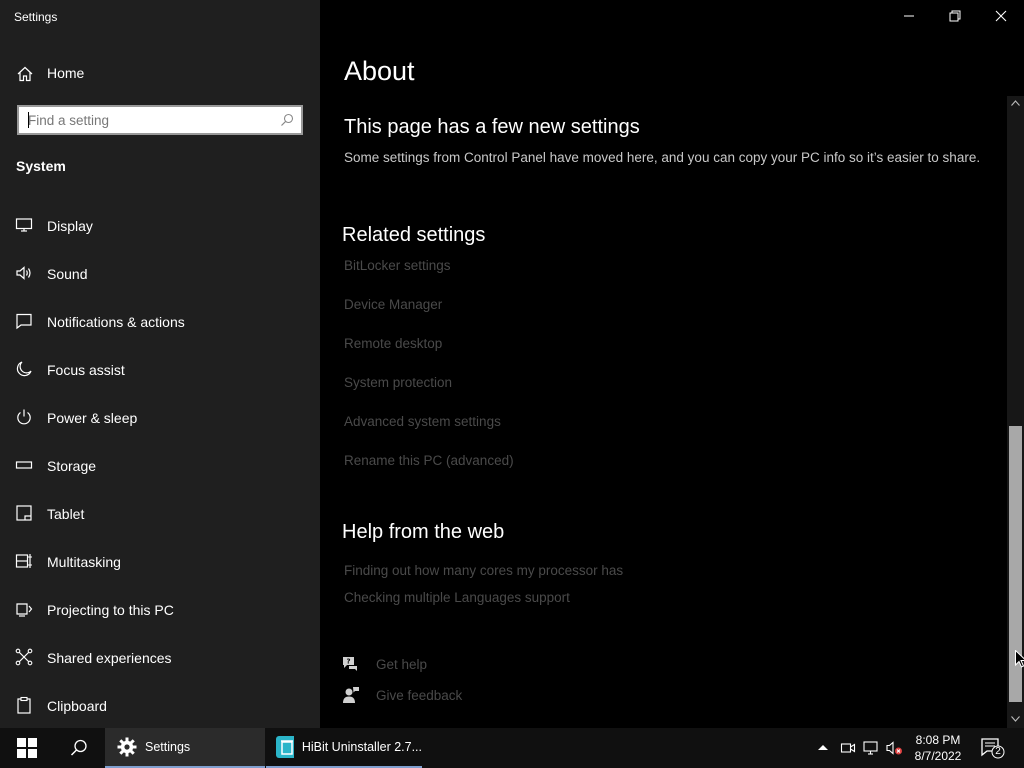  Describe the element at coordinates (492, 127) in the screenshot. I see `new-settings-heading: This page has a few new settings` at that location.